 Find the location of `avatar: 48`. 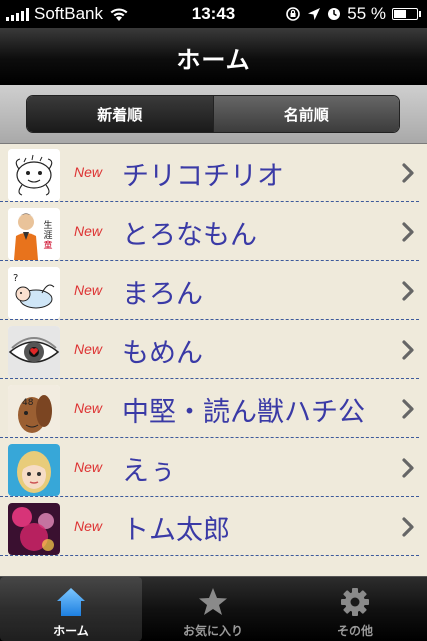

avatar: 48 is located at coordinates (34, 411).